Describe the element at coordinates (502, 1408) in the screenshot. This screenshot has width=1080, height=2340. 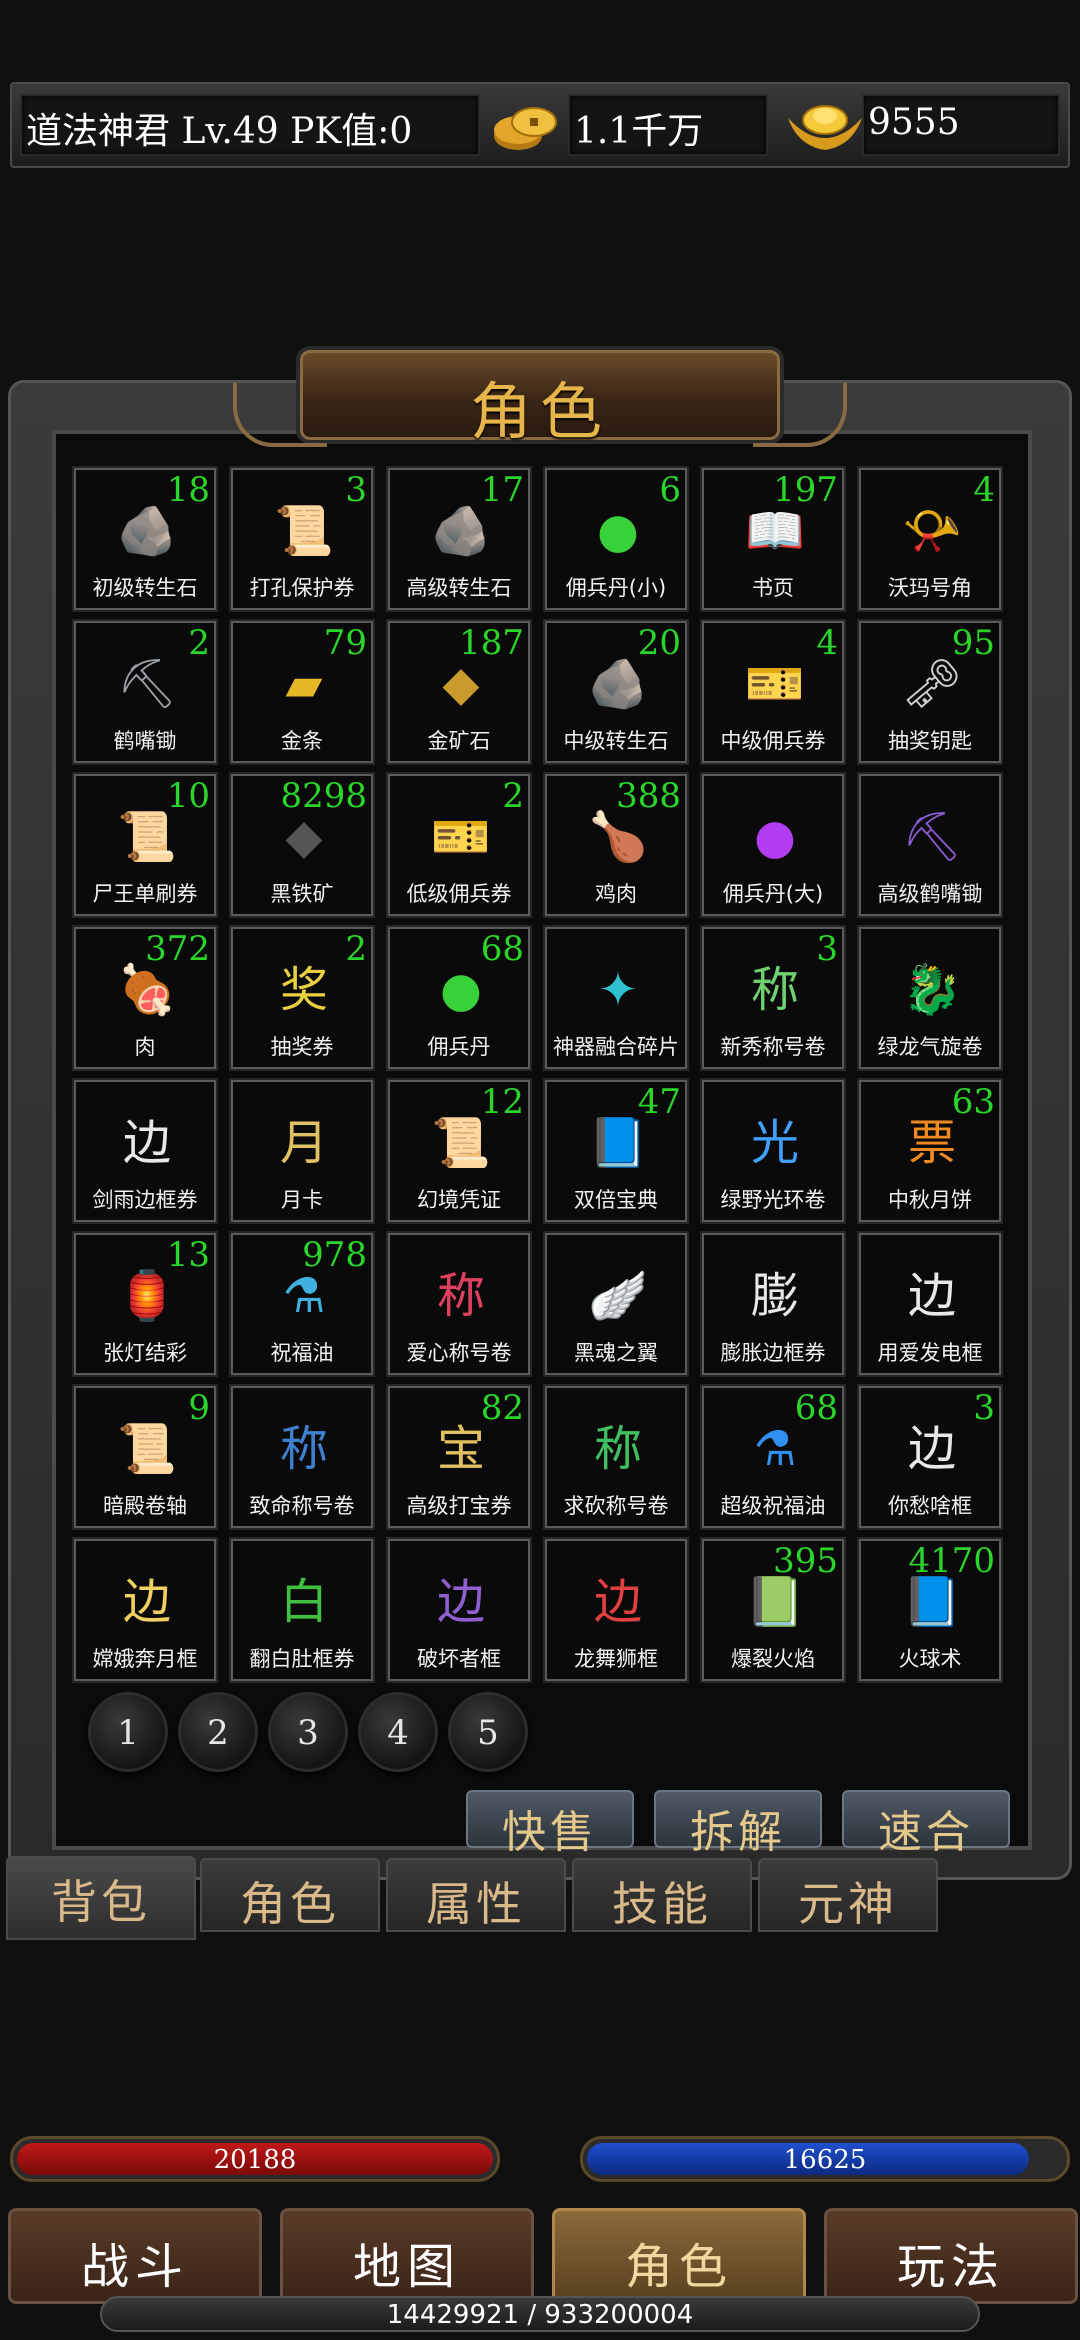
I see `item-count: 82` at that location.